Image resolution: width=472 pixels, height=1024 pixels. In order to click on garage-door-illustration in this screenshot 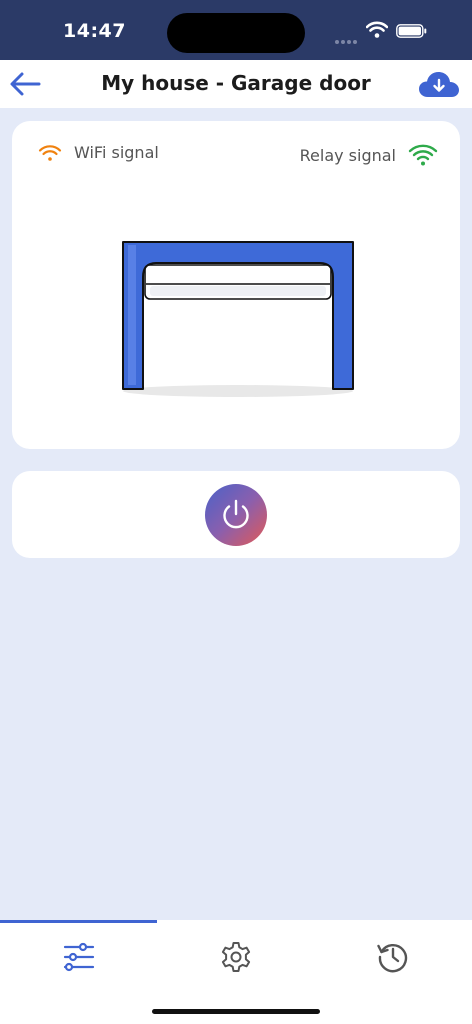, I will do `click(238, 319)`.